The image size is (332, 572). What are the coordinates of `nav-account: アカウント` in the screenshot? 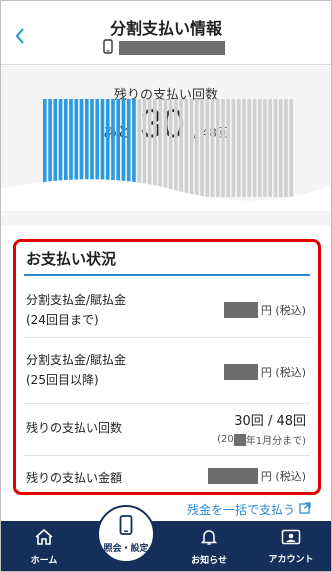 It's located at (291, 546).